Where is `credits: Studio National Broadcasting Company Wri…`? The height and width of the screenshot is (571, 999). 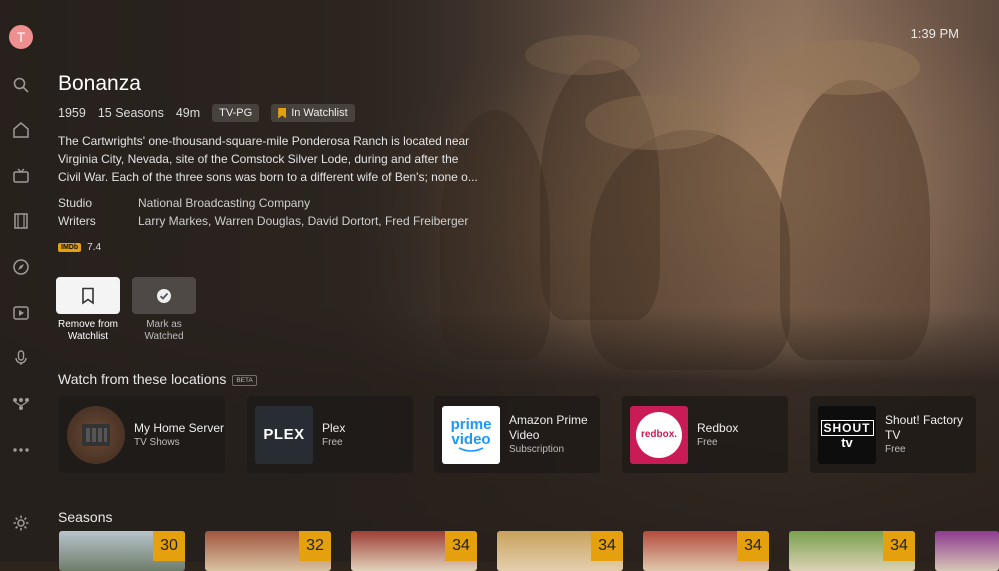 credits: Studio National Broadcasting Company Wri… is located at coordinates (263, 212).